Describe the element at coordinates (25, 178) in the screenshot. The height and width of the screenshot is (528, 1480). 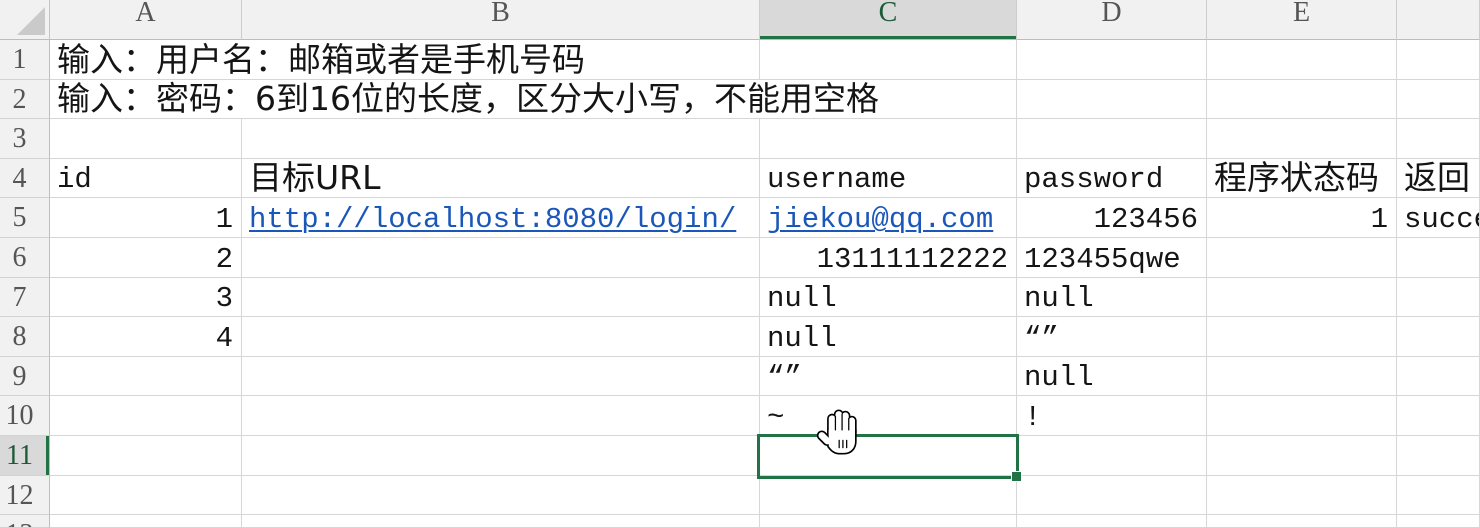
I see `row-header-4: 4` at that location.